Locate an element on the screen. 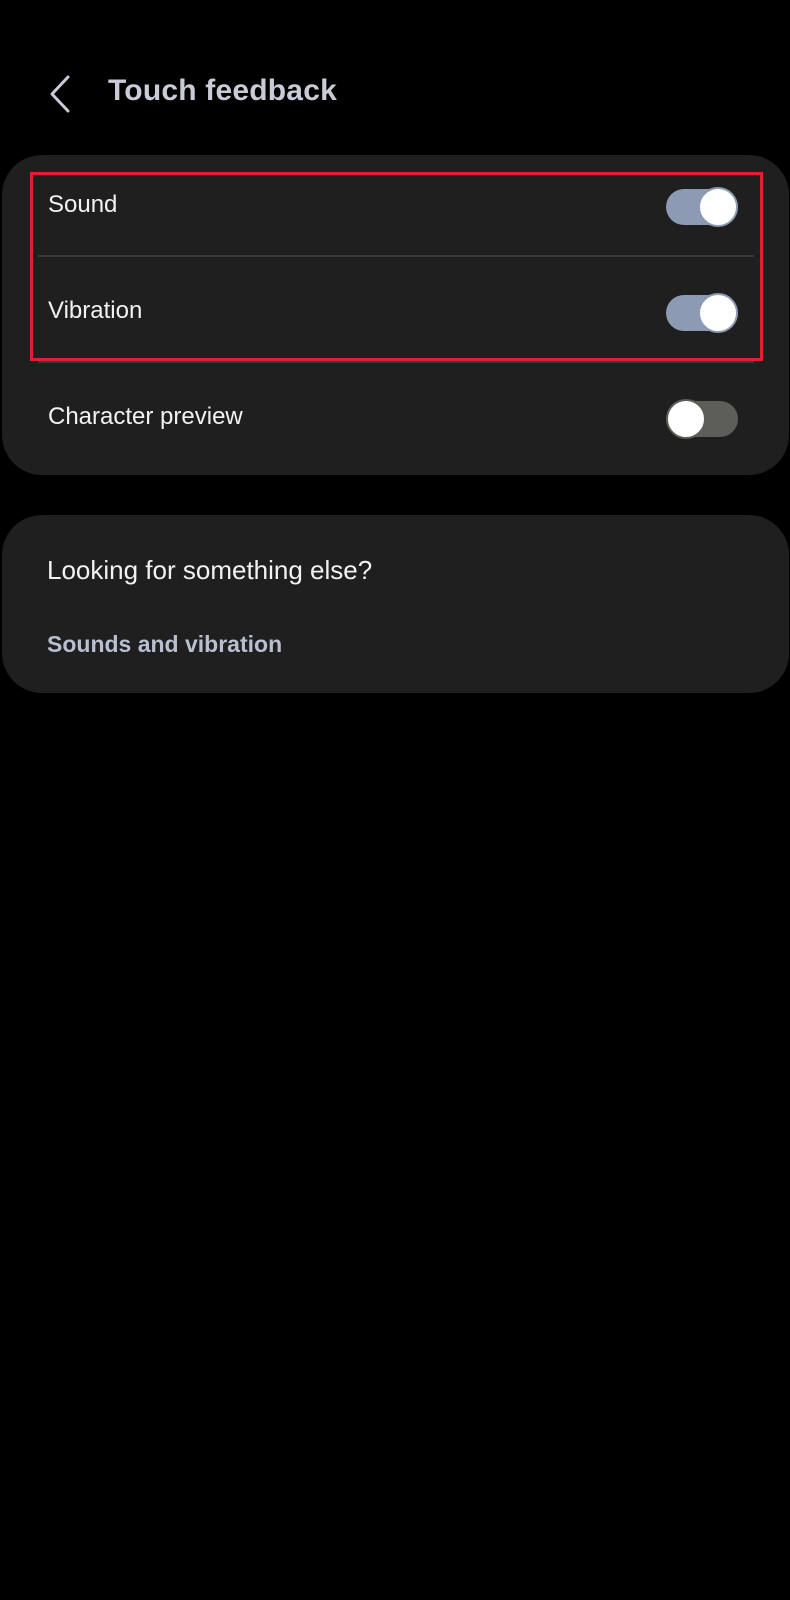 The width and height of the screenshot is (790, 1600). setting-row-vibration: Vibration is located at coordinates (396, 314).